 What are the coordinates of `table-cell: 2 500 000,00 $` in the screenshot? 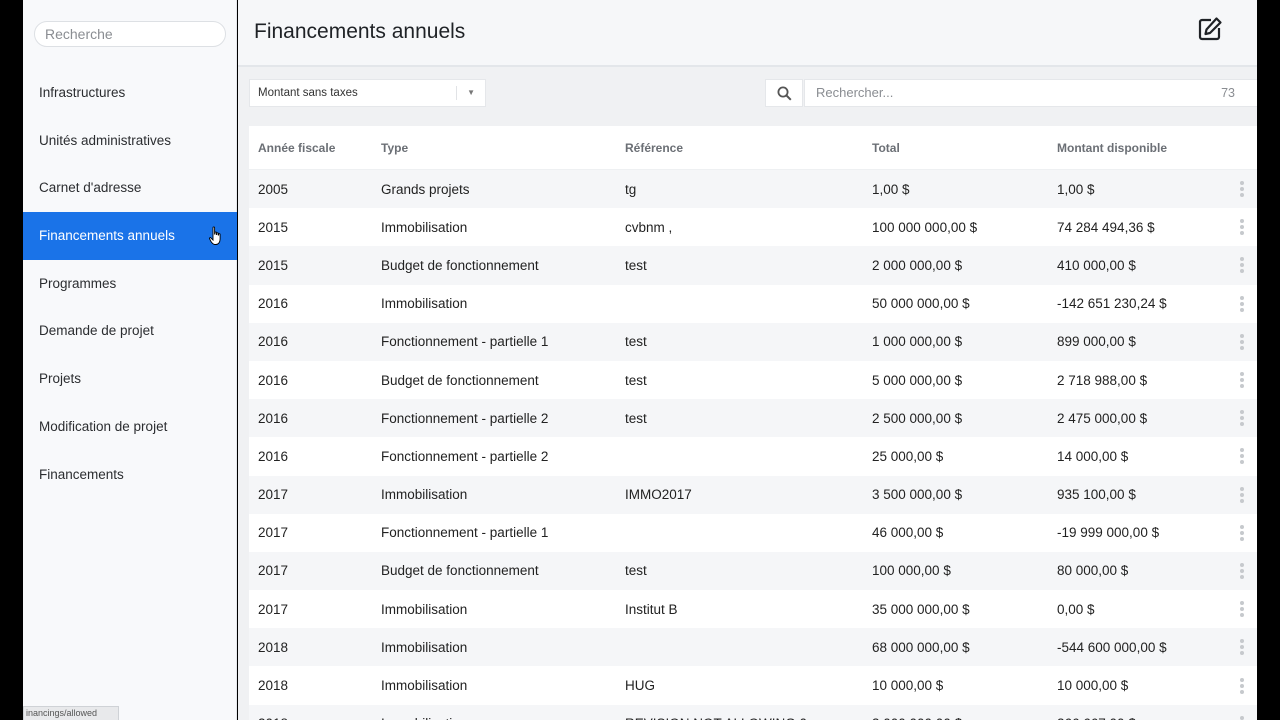 It's located at (917, 418).